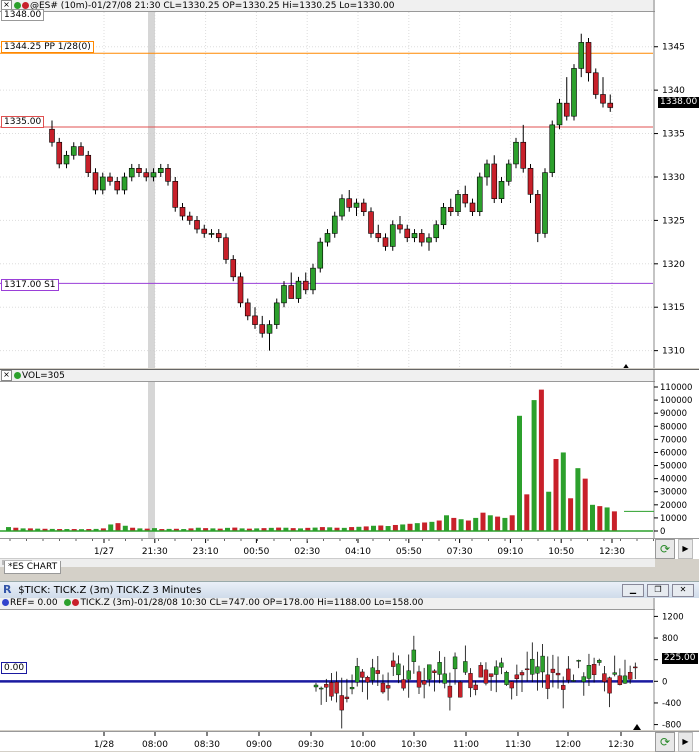 This screenshot has height=752, width=699. I want to click on close-window-button: ✕, so click(683, 590).